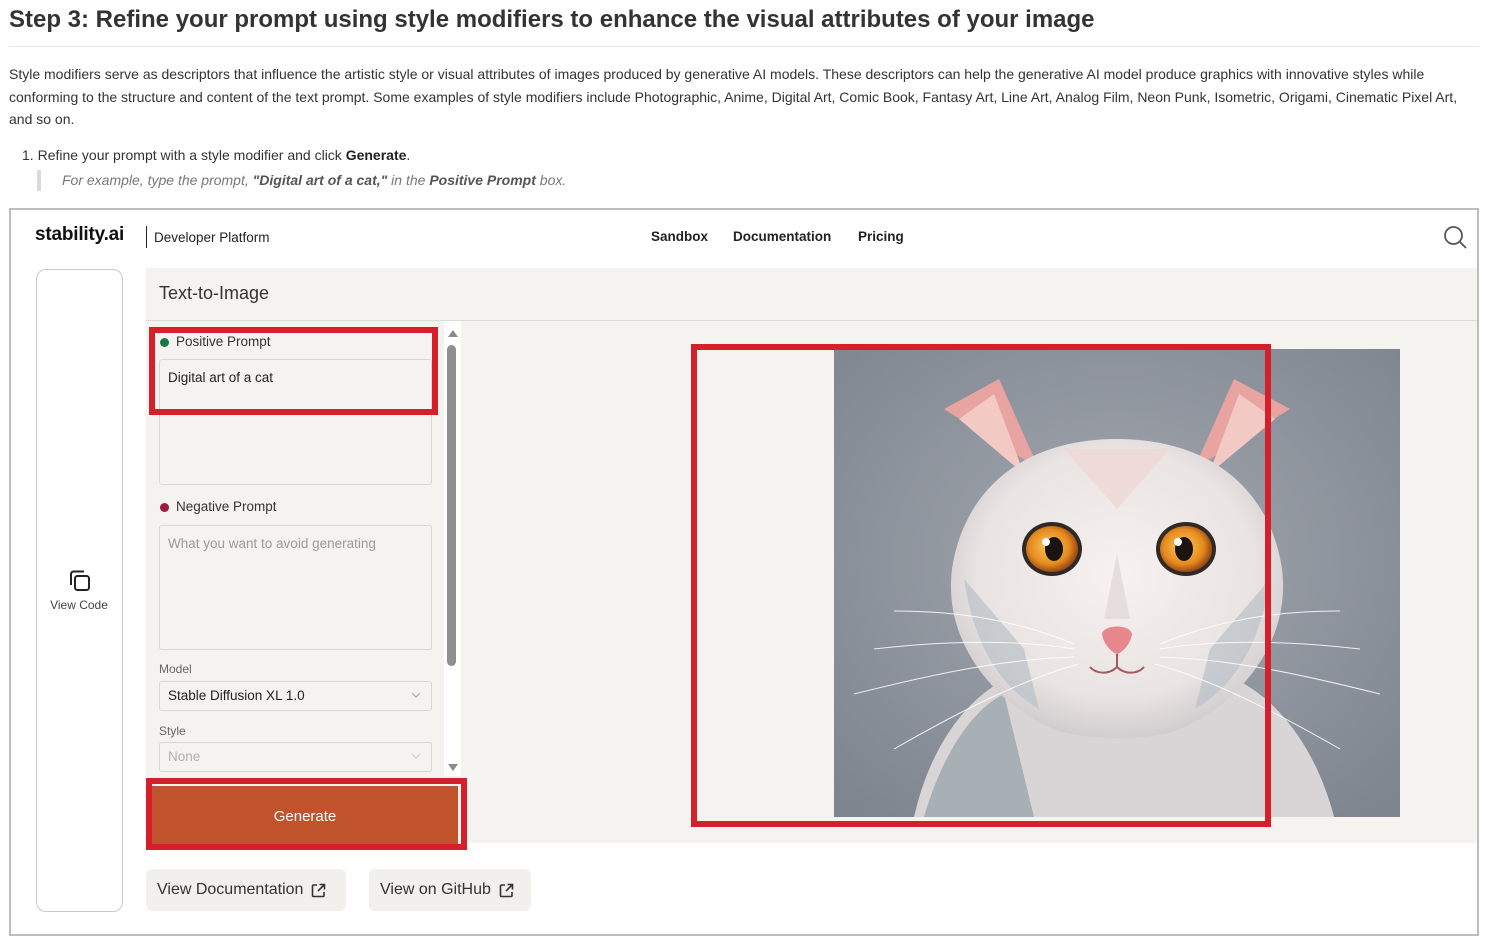 The width and height of the screenshot is (1487, 948). Describe the element at coordinates (295, 587) in the screenshot. I see `negative-prompt-input: What you want to avoid generating` at that location.